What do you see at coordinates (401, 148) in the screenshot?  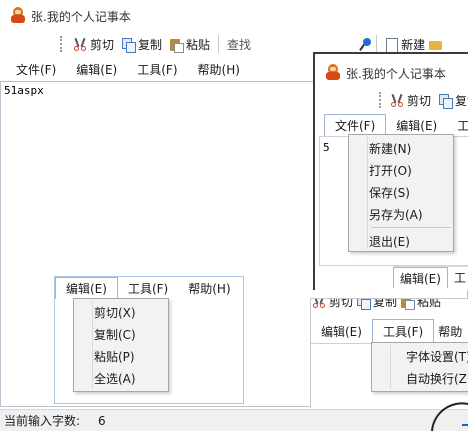 I see `menu-item-new: 新建(N)` at bounding box center [401, 148].